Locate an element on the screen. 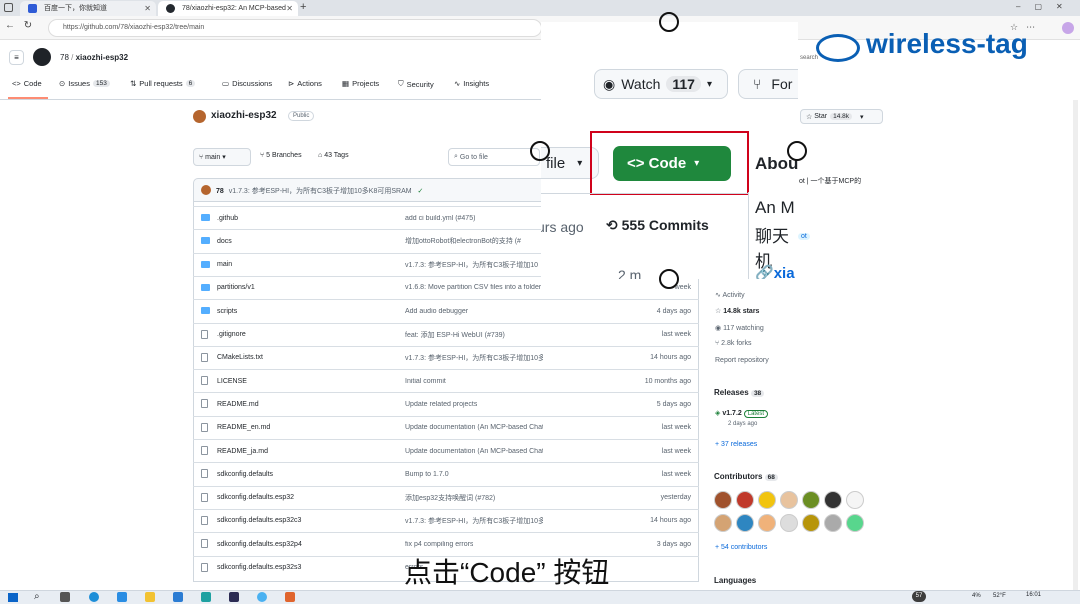  tab-discussions: ▭ Discussions is located at coordinates (247, 83).